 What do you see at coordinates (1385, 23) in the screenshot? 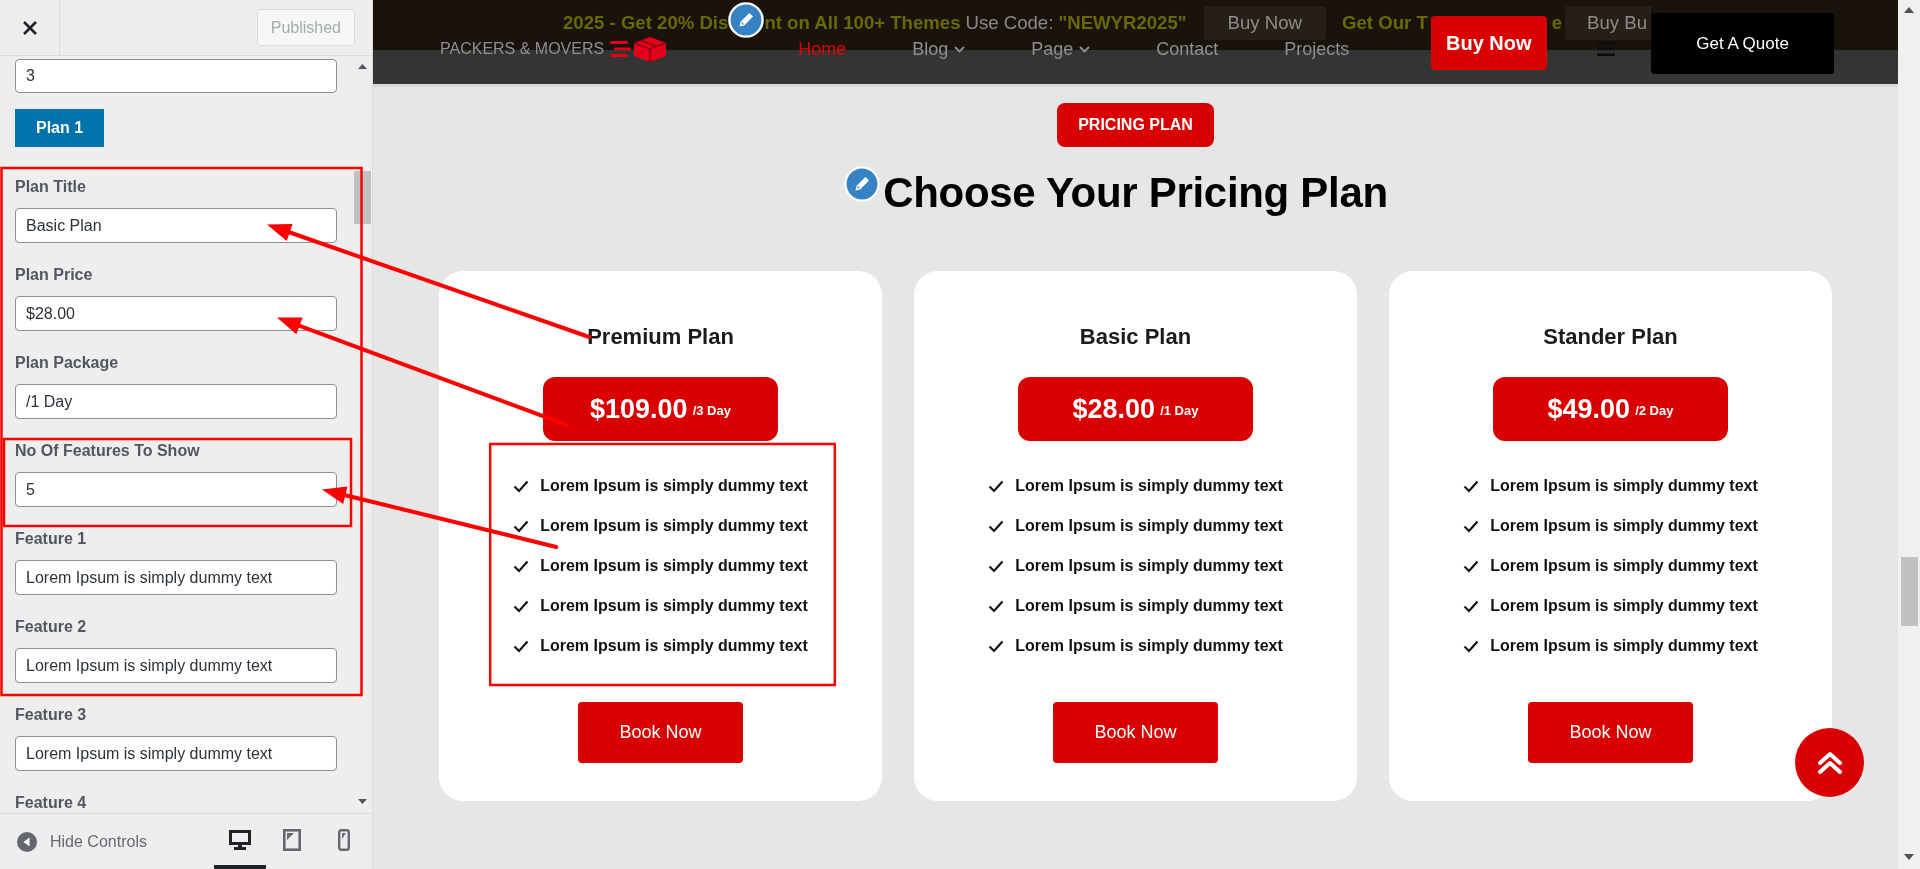
I see `promo-text: Get Our T` at bounding box center [1385, 23].